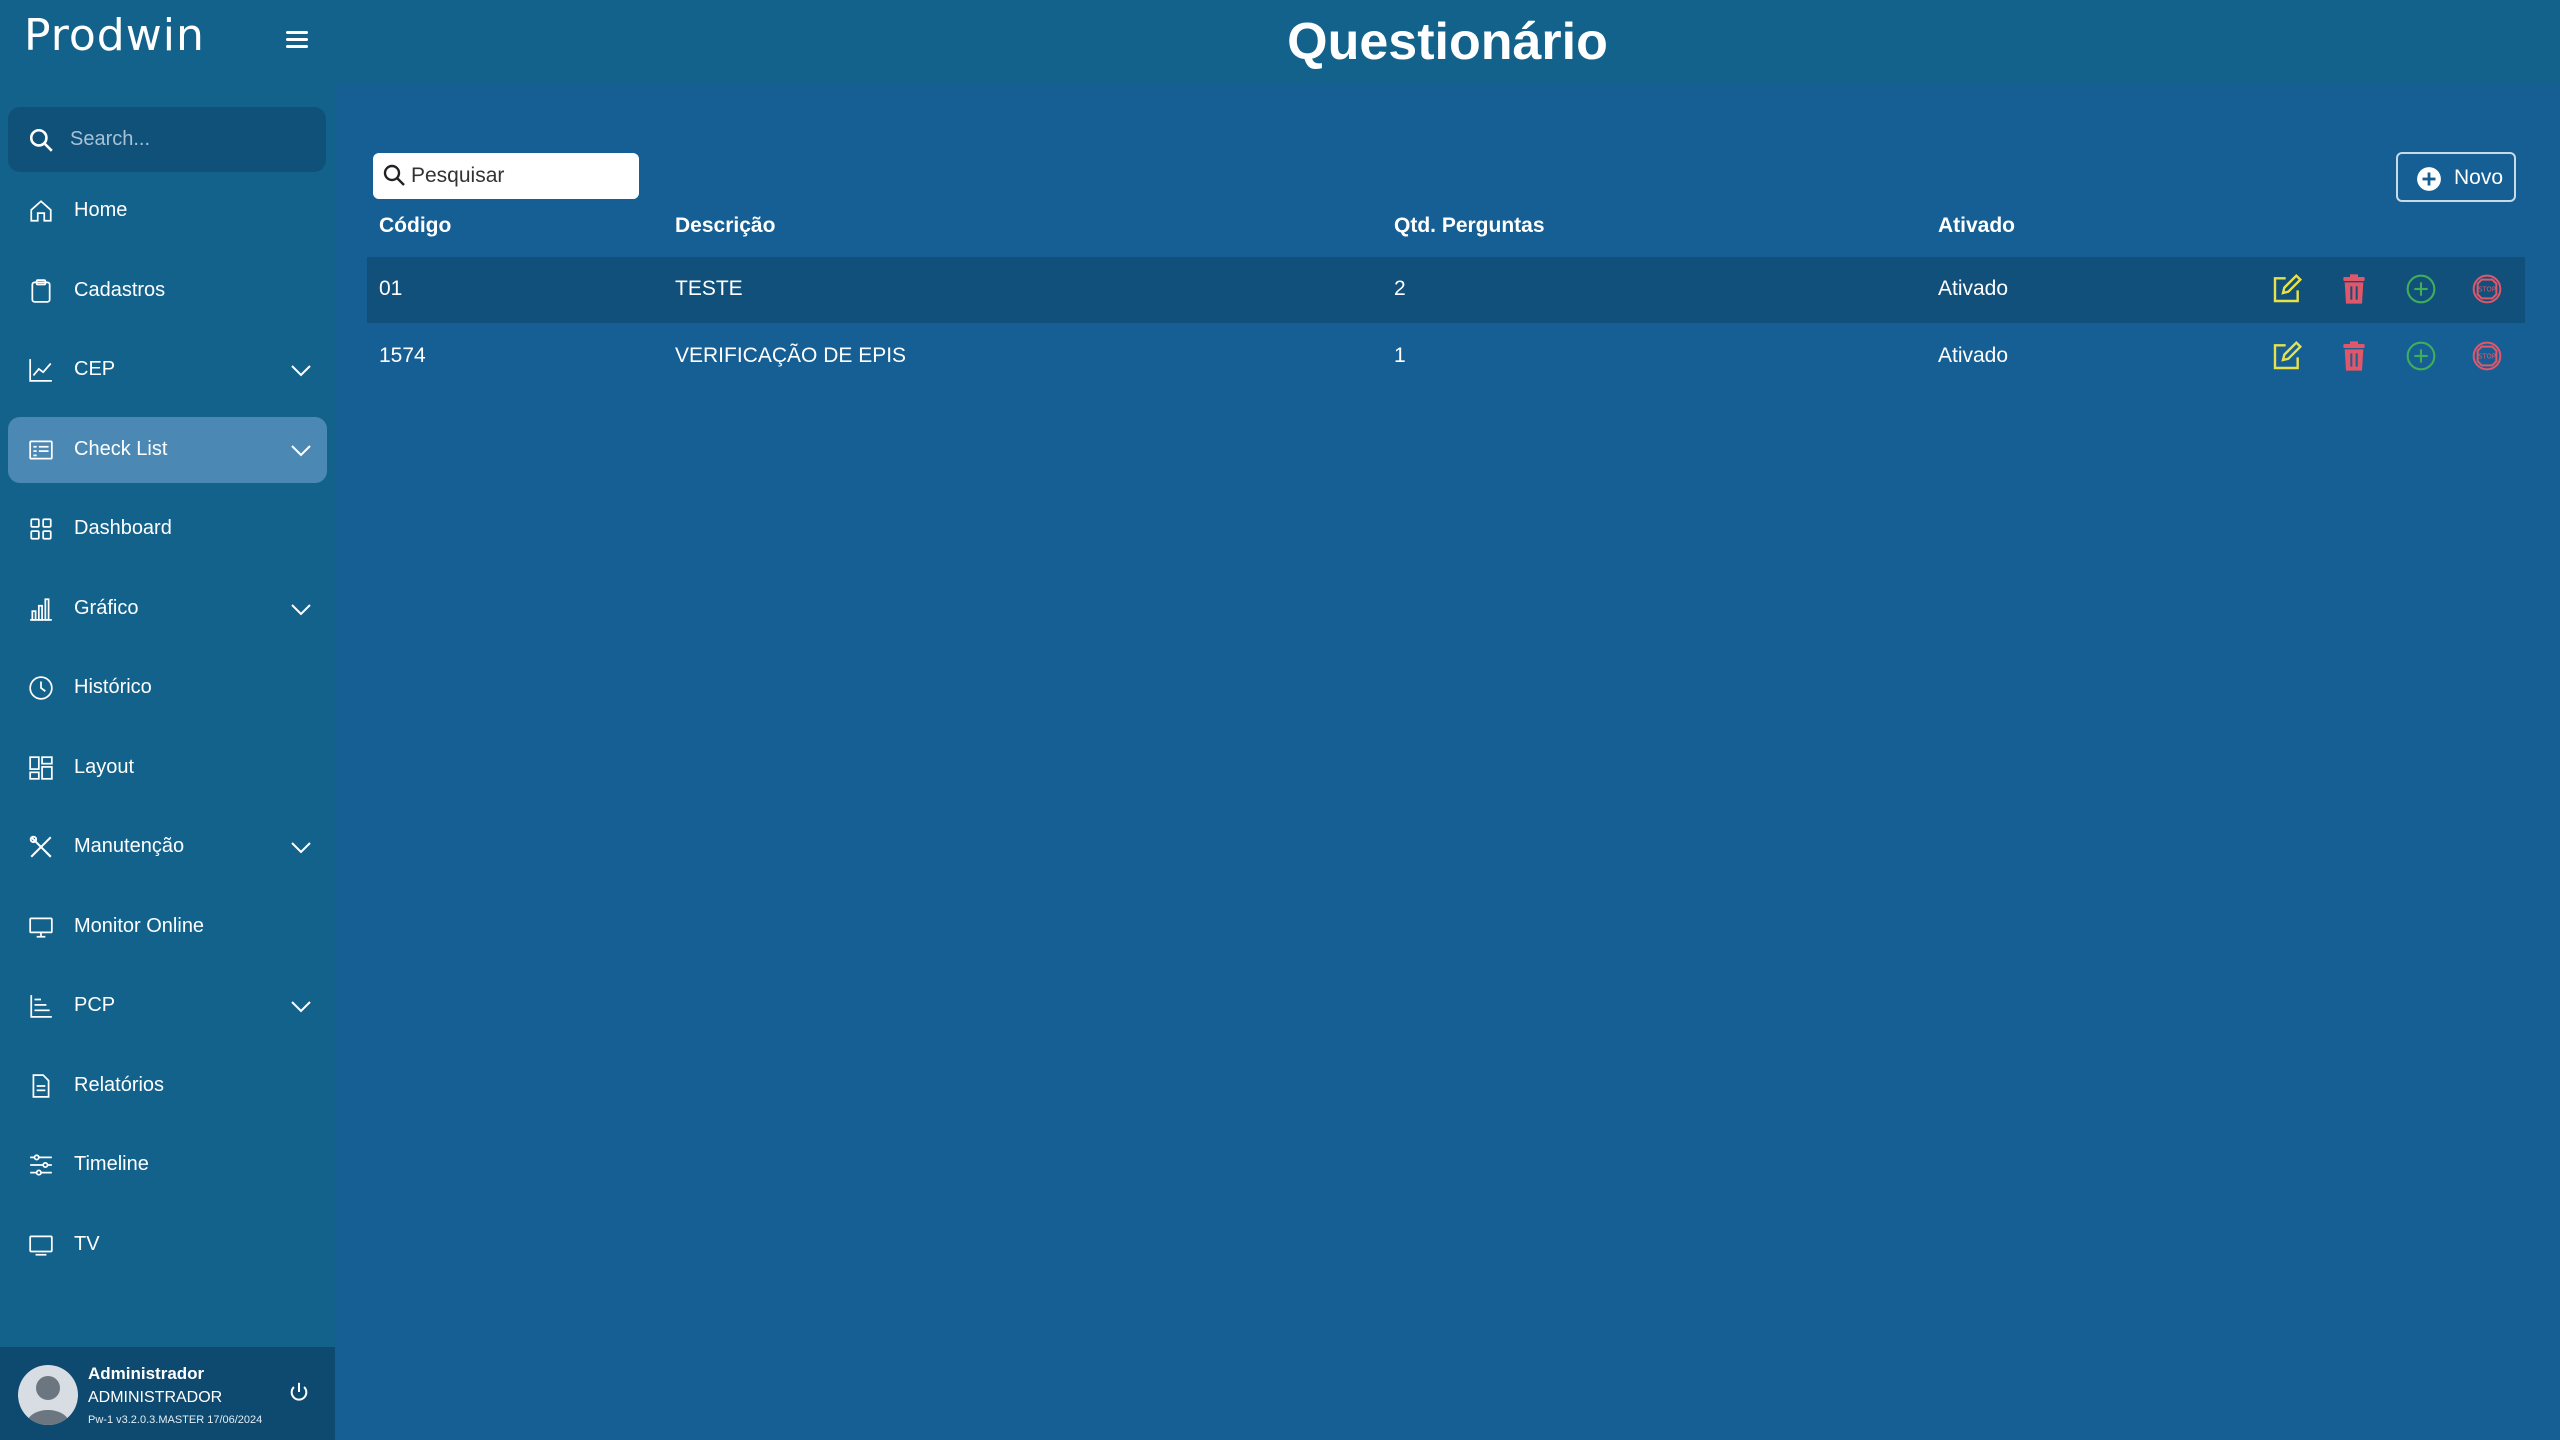 This screenshot has height=1440, width=2560. Describe the element at coordinates (167, 609) in the screenshot. I see `sidebar-item-grafico: Gráfico` at that location.